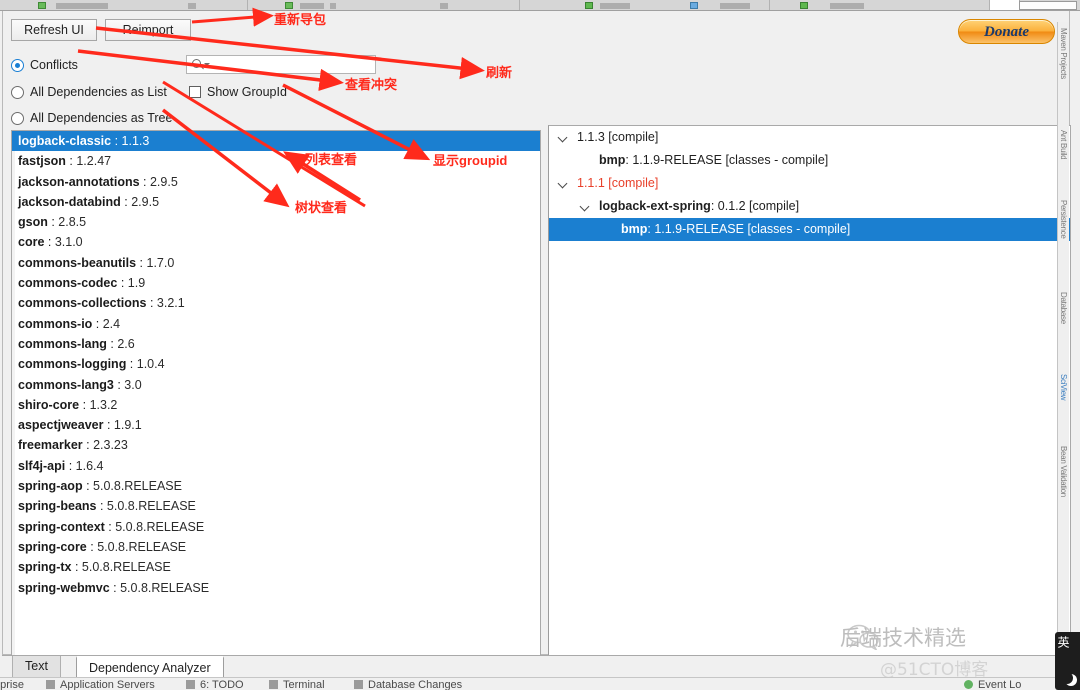 This screenshot has height=690, width=1080. I want to click on tool-window-button: Ant Build, so click(1063, 144).